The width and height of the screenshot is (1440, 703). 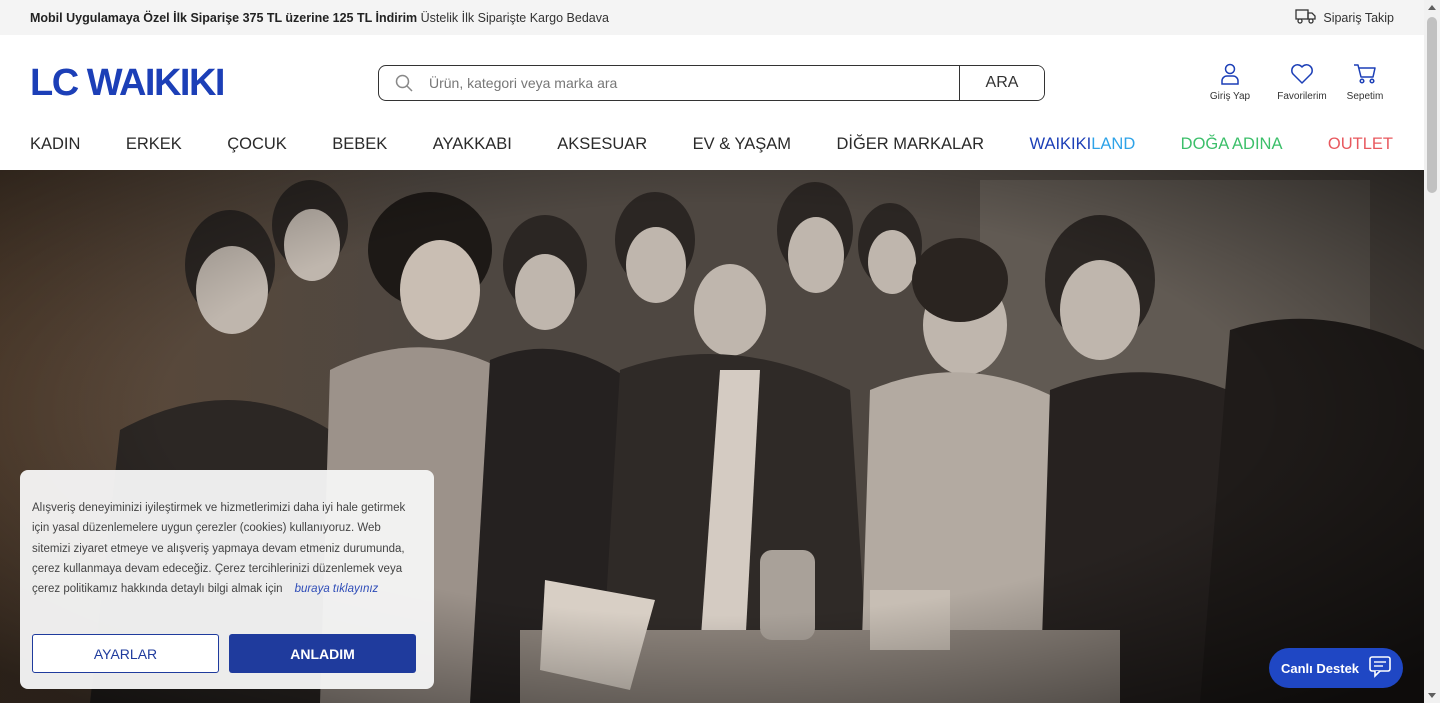 I want to click on order-tracking-link: Sipariş Takip, so click(x=1344, y=17).